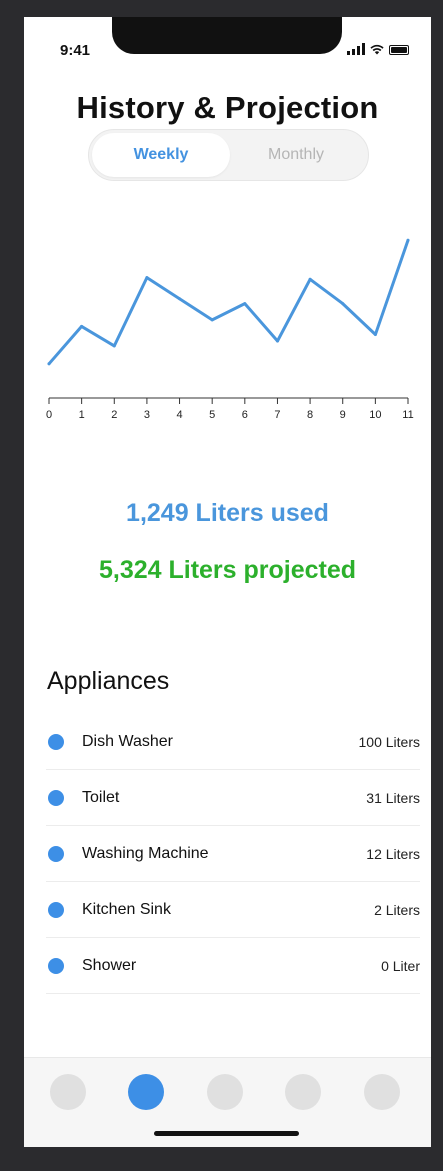 The width and height of the screenshot is (443, 1171). Describe the element at coordinates (399, 50) in the screenshot. I see `battery-icon` at that location.